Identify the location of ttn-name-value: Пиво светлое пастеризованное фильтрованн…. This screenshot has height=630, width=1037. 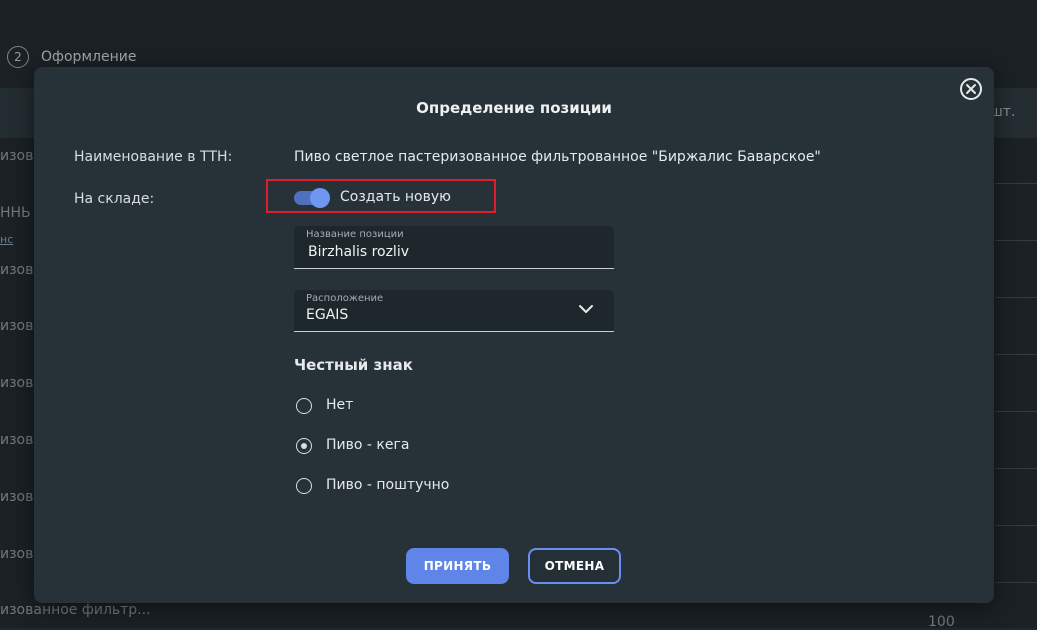
(557, 157).